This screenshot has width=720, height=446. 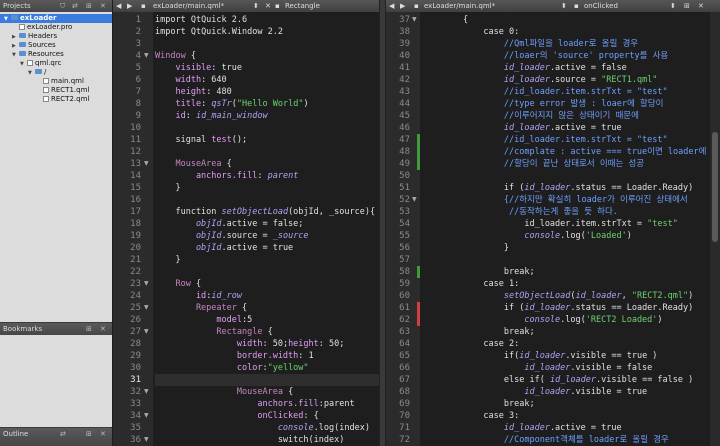 I want to click on code-line: border.width: 1, so click(x=267, y=356).